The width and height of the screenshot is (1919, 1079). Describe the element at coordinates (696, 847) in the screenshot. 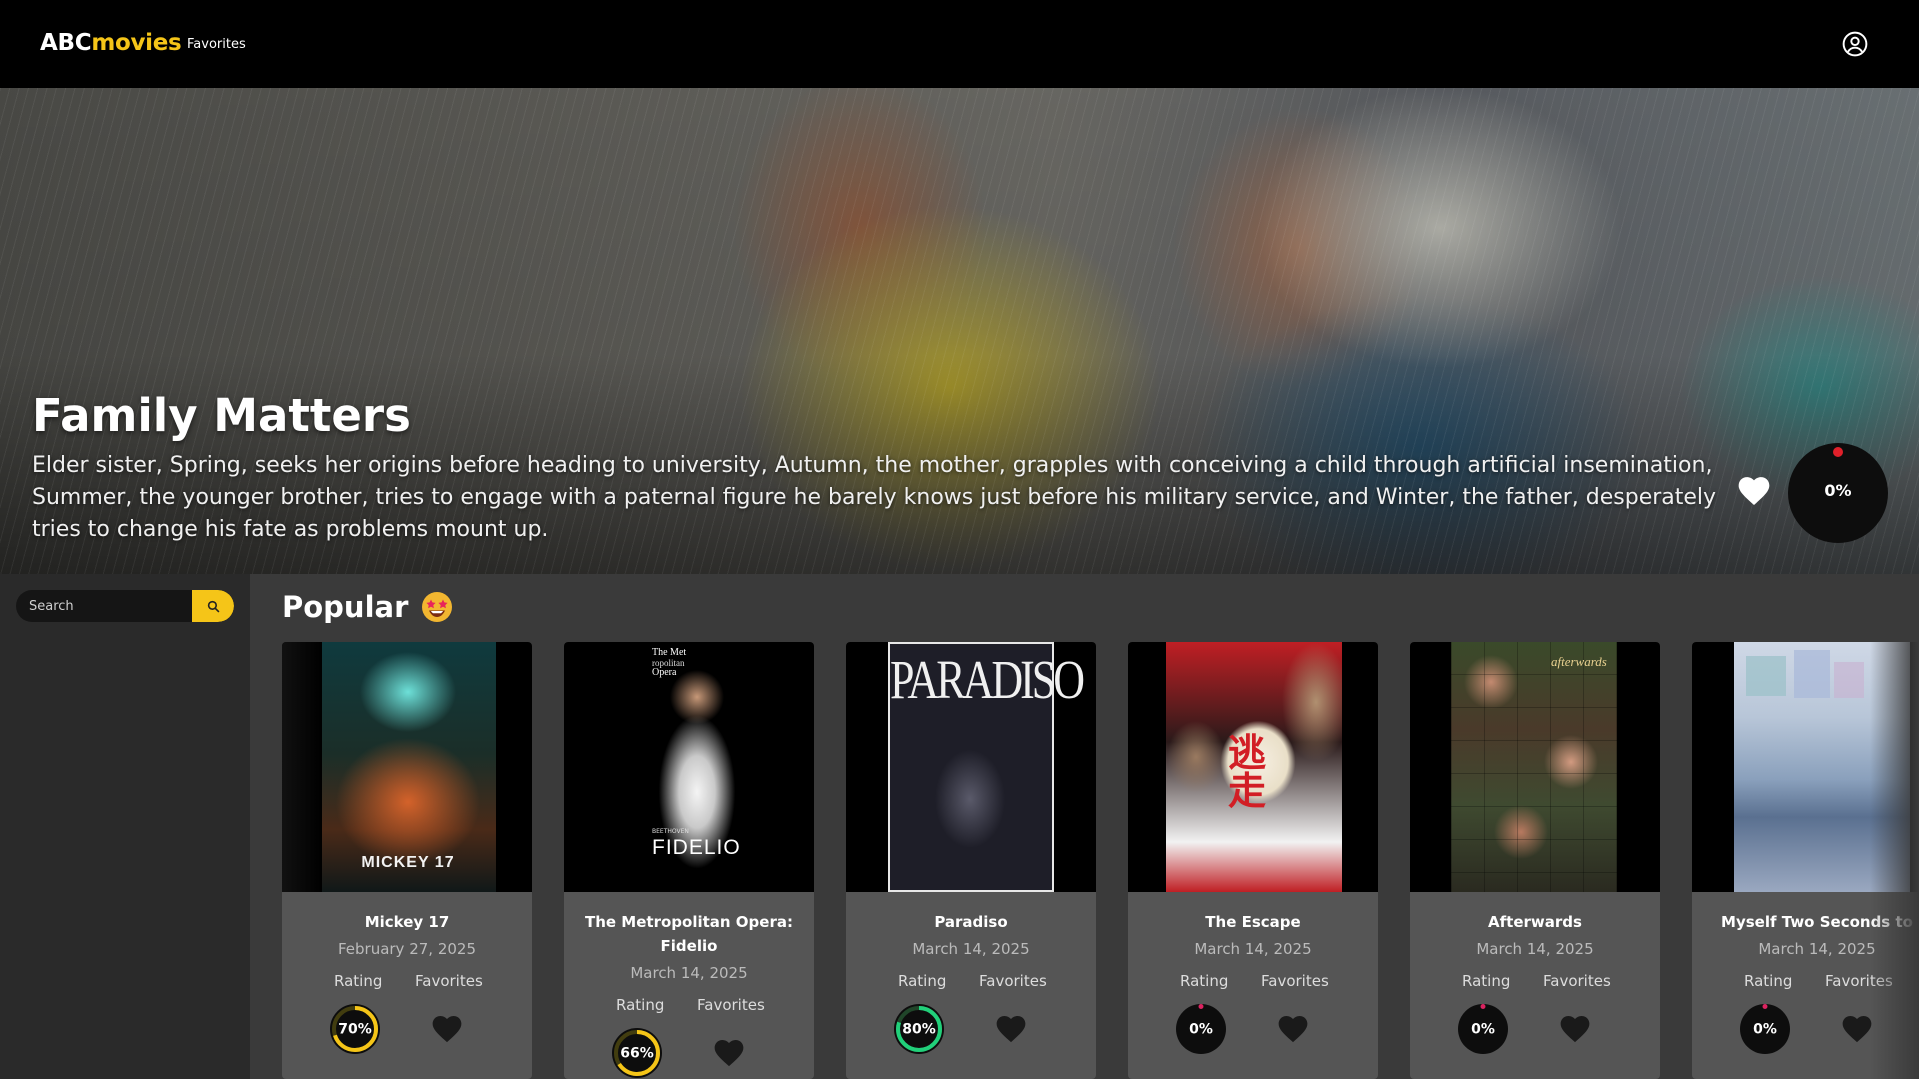

I see `poster-text: FIDELIO` at that location.